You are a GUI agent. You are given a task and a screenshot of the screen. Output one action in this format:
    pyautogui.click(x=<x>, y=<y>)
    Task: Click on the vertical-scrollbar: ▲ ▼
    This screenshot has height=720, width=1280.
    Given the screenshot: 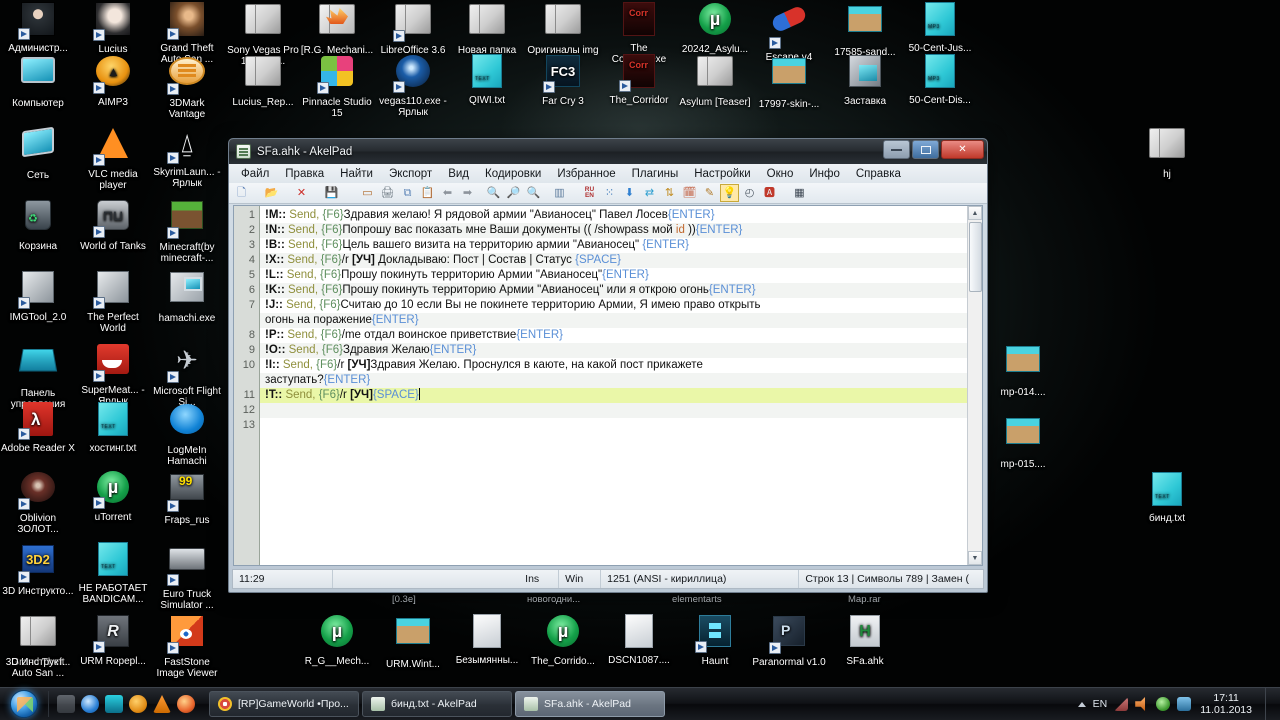 What is the action you would take?
    pyautogui.click(x=974, y=385)
    